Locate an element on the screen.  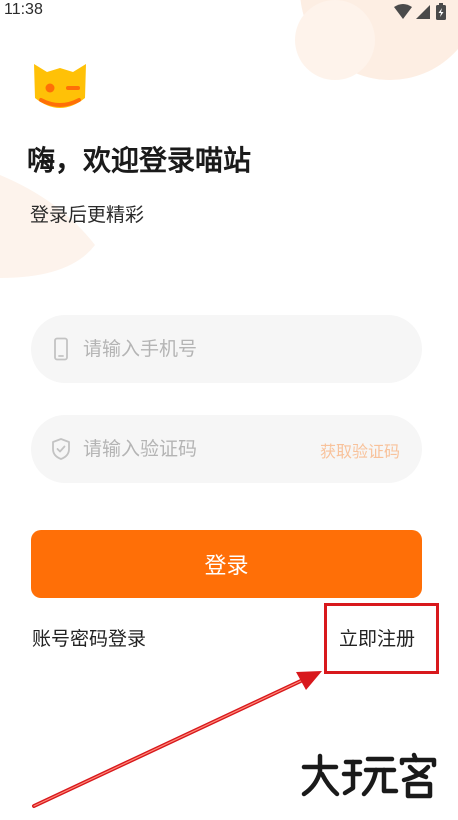
annotation-arrow is located at coordinates (177, 739).